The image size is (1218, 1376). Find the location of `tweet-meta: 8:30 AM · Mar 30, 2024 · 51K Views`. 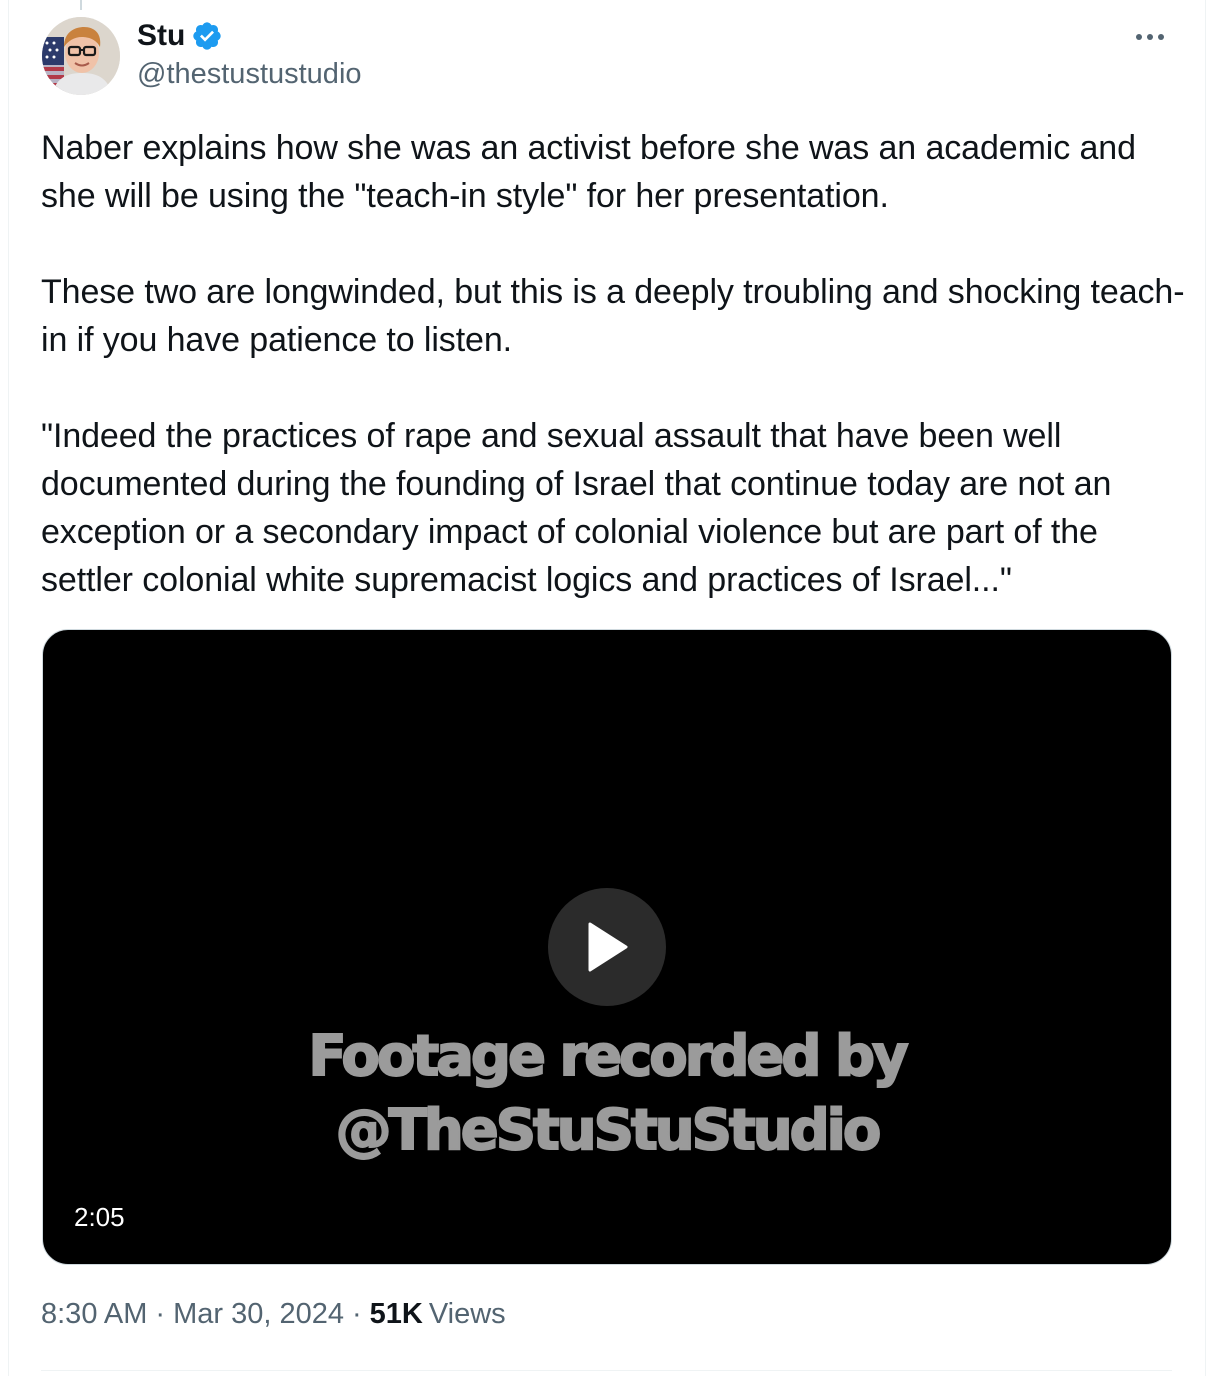

tweet-meta: 8:30 AM · Mar 30, 2024 · 51K Views is located at coordinates (273, 1314).